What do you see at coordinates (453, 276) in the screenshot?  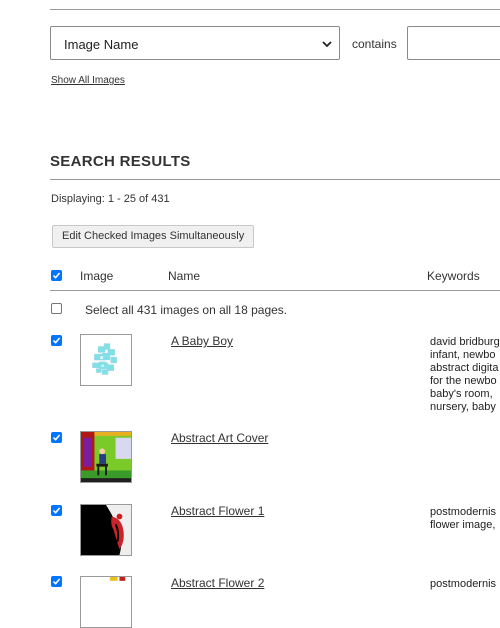 I see `column-header-keywords: Keywords` at bounding box center [453, 276].